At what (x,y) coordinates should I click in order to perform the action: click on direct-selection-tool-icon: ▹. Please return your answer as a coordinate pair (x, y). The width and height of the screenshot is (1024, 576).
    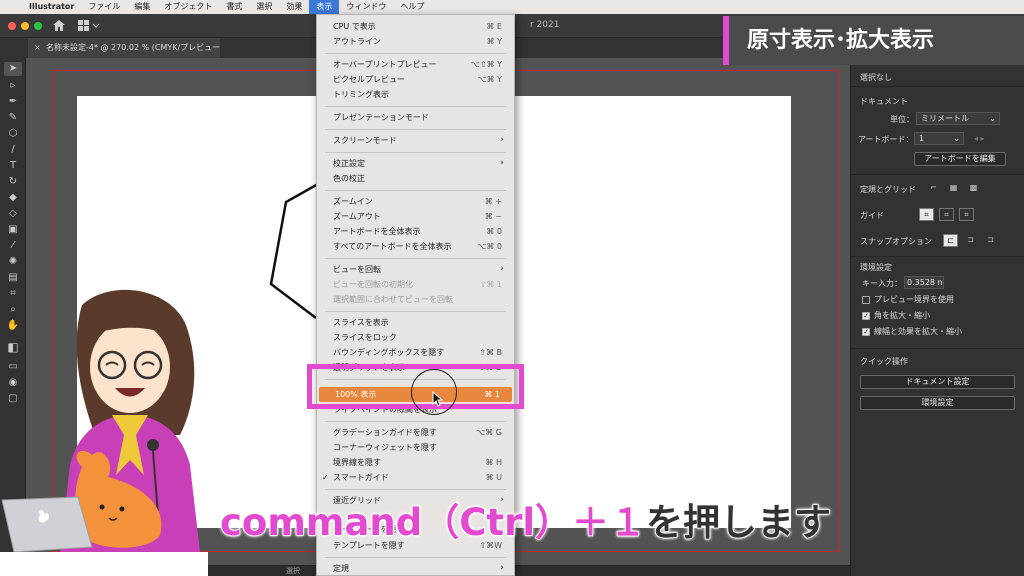
    Looking at the image, I should click on (13, 86).